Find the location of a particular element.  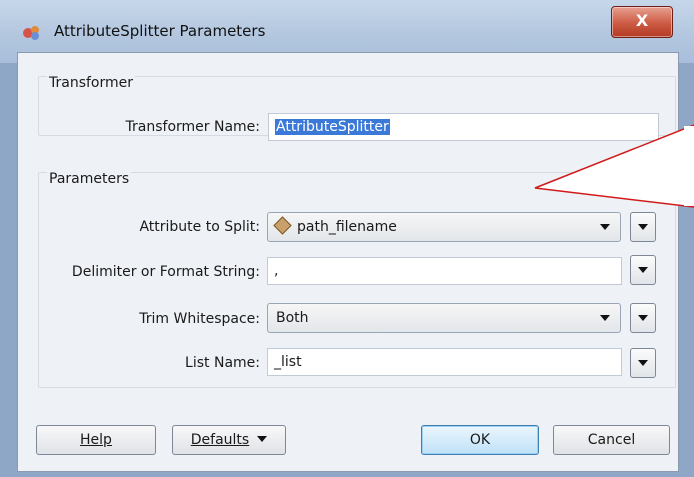

callout-shape is located at coordinates (614, 166).